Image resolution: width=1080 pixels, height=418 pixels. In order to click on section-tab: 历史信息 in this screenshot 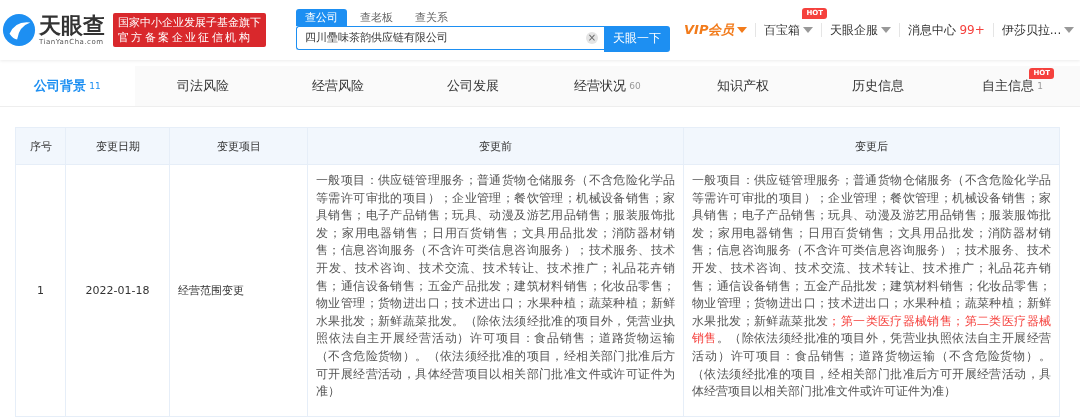, I will do `click(877, 86)`.